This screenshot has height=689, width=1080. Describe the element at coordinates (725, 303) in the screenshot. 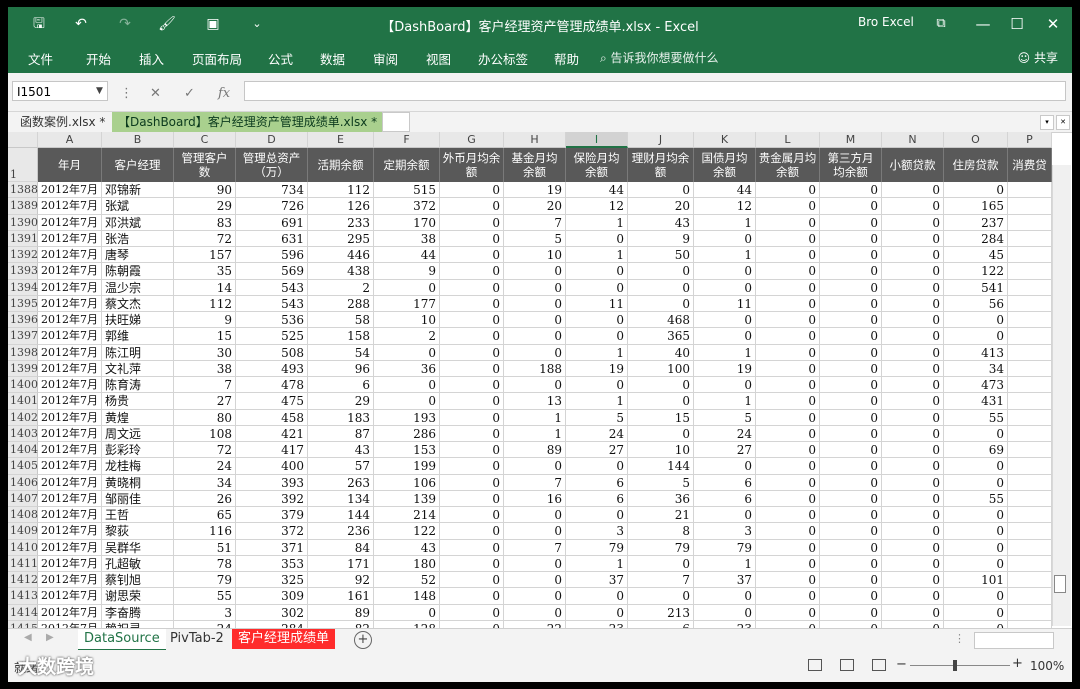

I see `table-cell: 11` at that location.